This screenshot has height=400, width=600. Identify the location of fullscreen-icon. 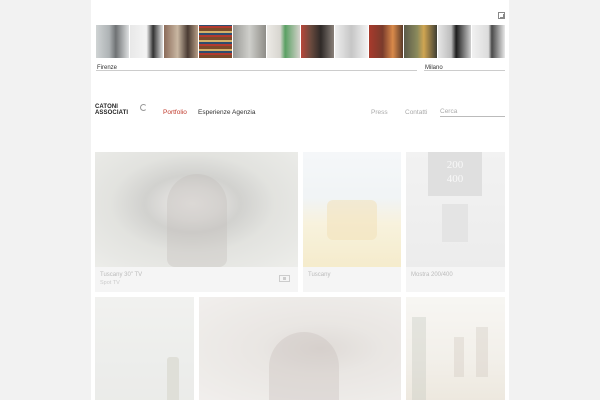
(501, 15).